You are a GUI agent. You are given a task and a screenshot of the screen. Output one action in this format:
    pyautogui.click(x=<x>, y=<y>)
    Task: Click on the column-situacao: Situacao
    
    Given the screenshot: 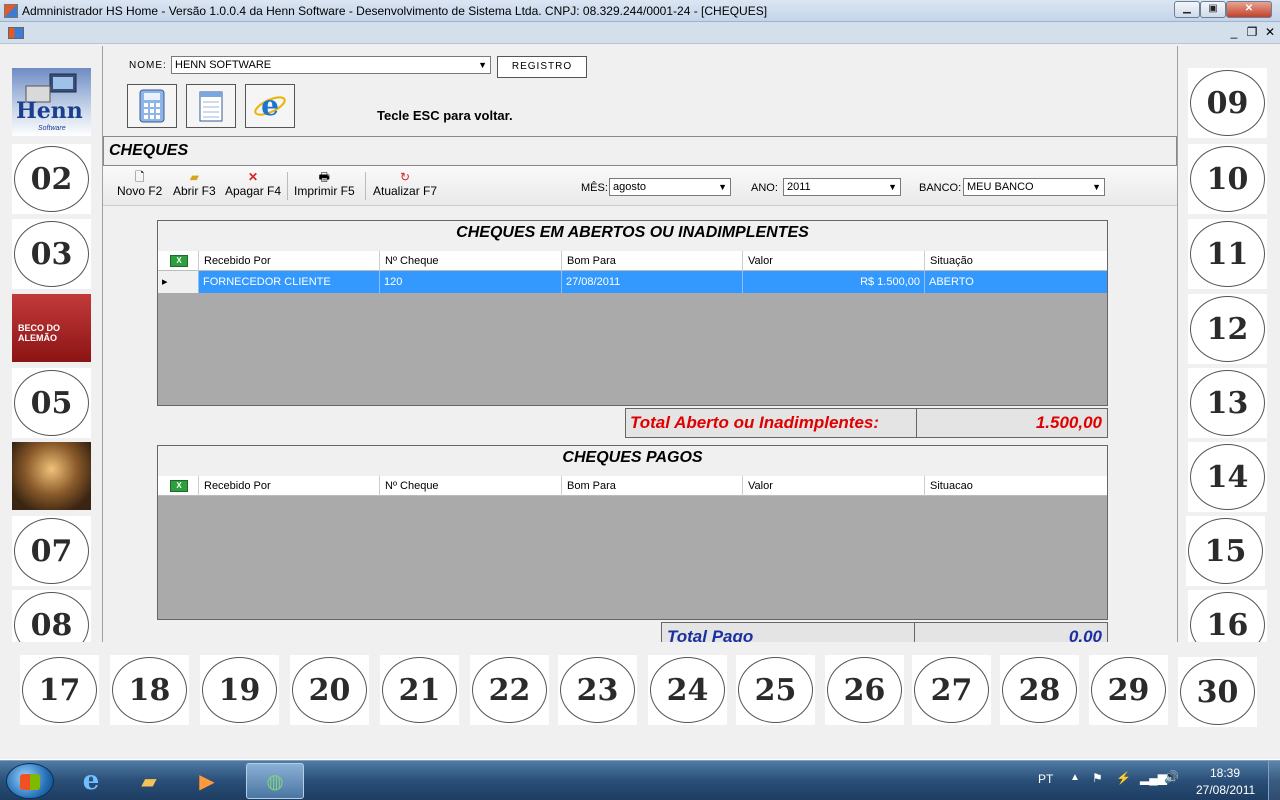 What is the action you would take?
    pyautogui.click(x=1015, y=486)
    